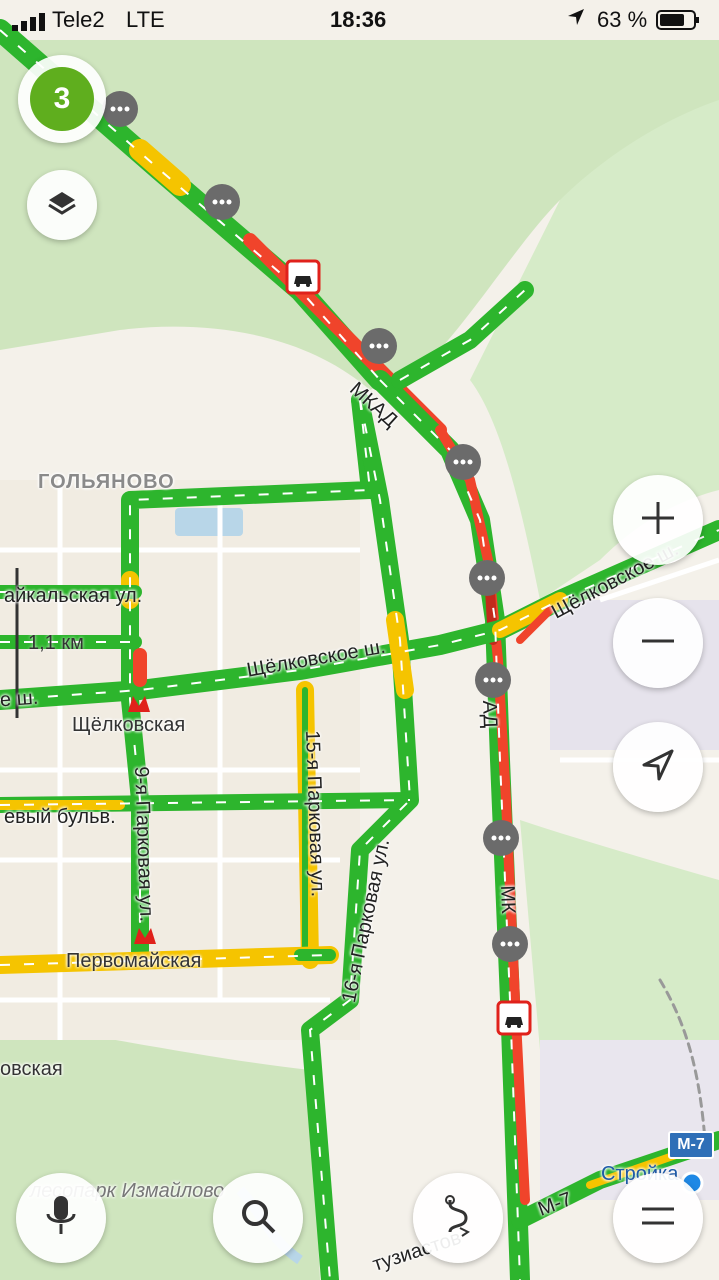 The height and width of the screenshot is (1280, 719). Describe the element at coordinates (60, 817) in the screenshot. I see `road-label-boulevard: евый бульв.` at that location.